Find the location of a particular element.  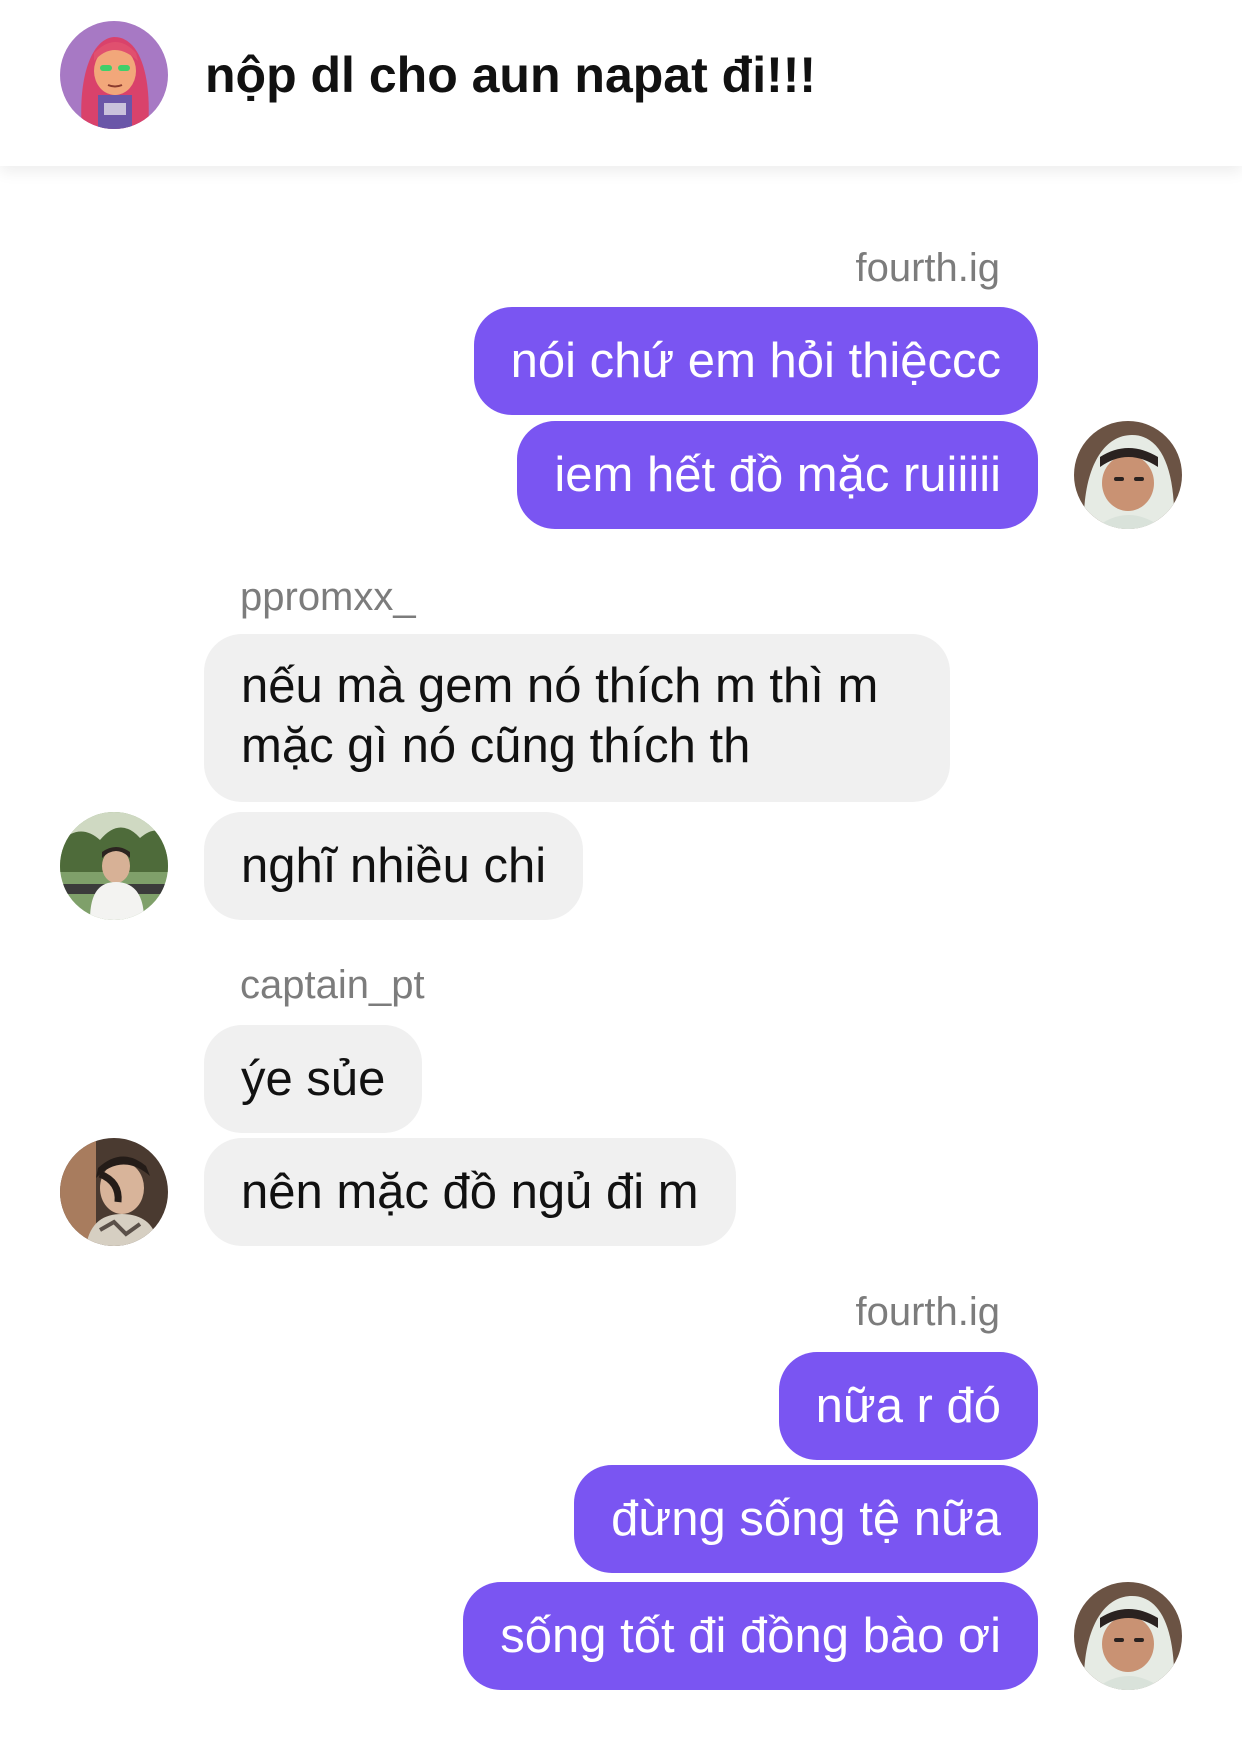

ppromxx-avatar-icon is located at coordinates (114, 866).